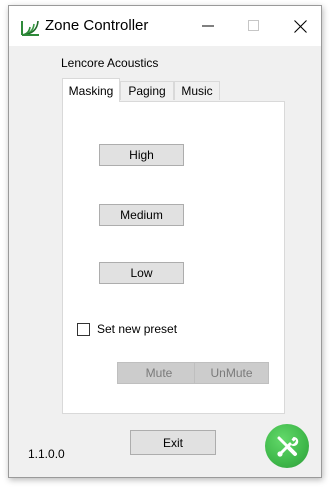  Describe the element at coordinates (141, 215) in the screenshot. I see `medium-button: Medium` at that location.